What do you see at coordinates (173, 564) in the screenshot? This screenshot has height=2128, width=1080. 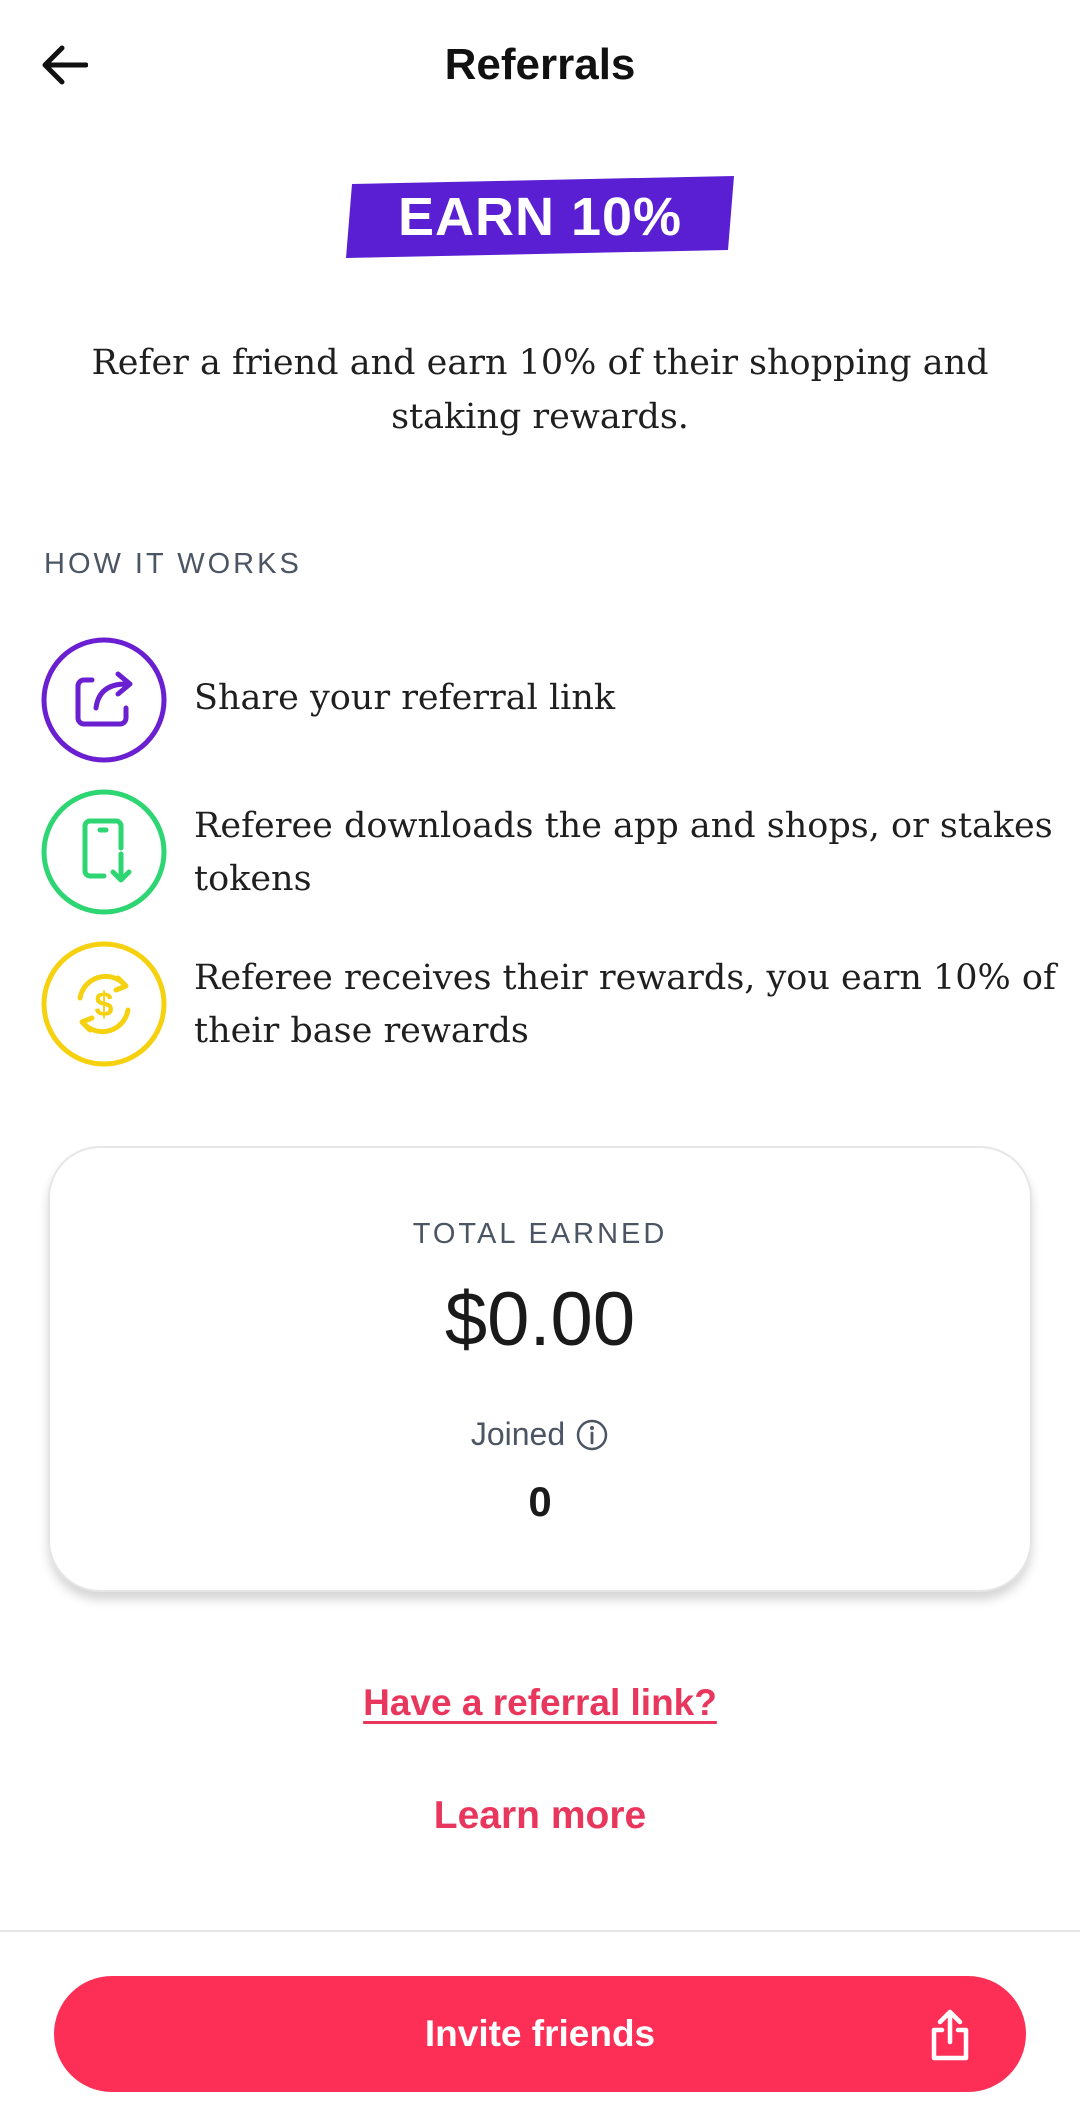 I see `how-it-works-label: HOW IT WORKS` at bounding box center [173, 564].